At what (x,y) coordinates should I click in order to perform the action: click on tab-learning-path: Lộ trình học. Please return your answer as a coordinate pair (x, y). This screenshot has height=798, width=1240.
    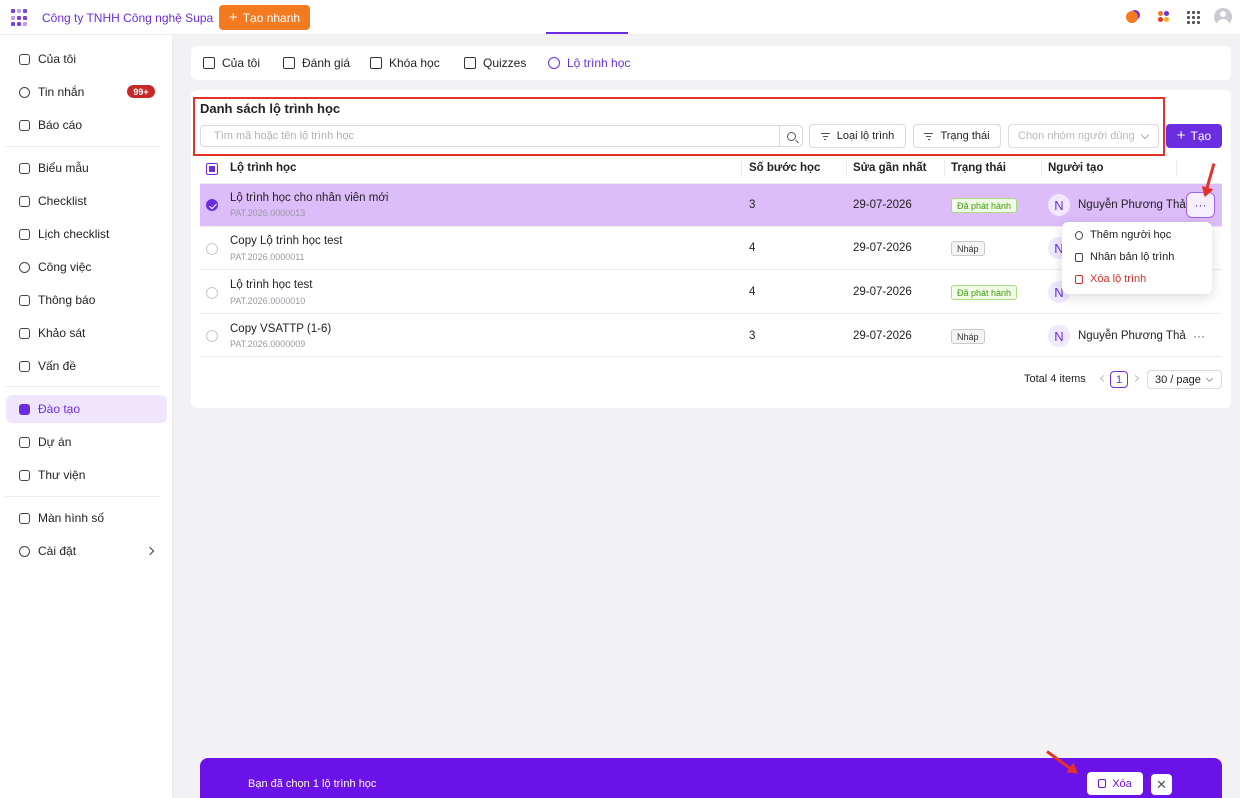
    Looking at the image, I should click on (589, 63).